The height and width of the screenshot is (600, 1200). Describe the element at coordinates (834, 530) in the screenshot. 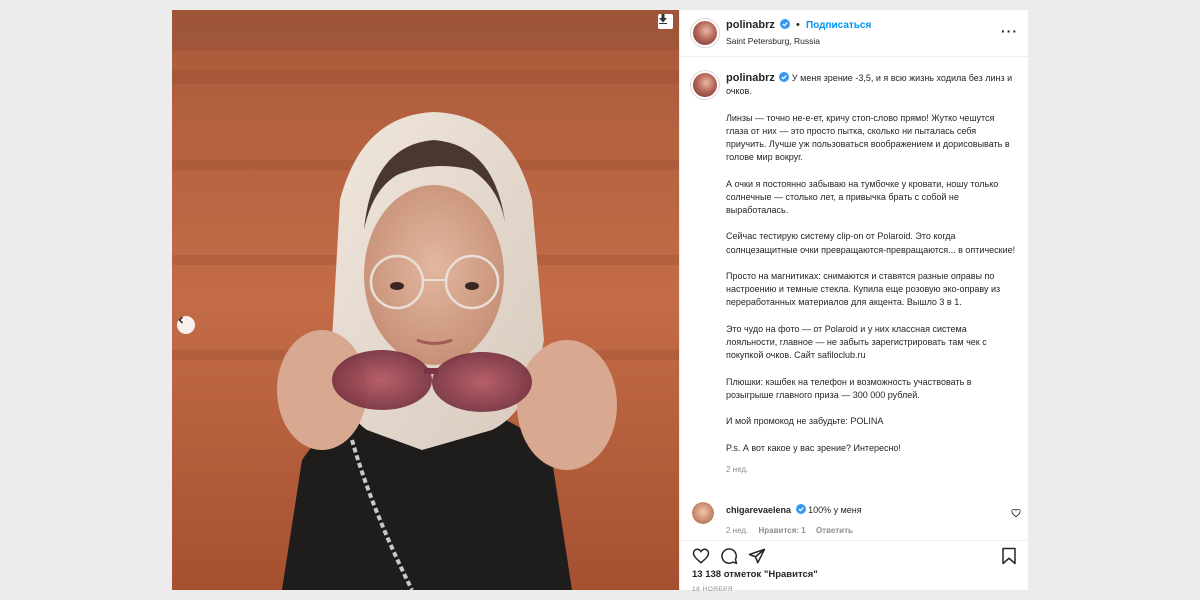

I see `reply-button: Ответить` at that location.